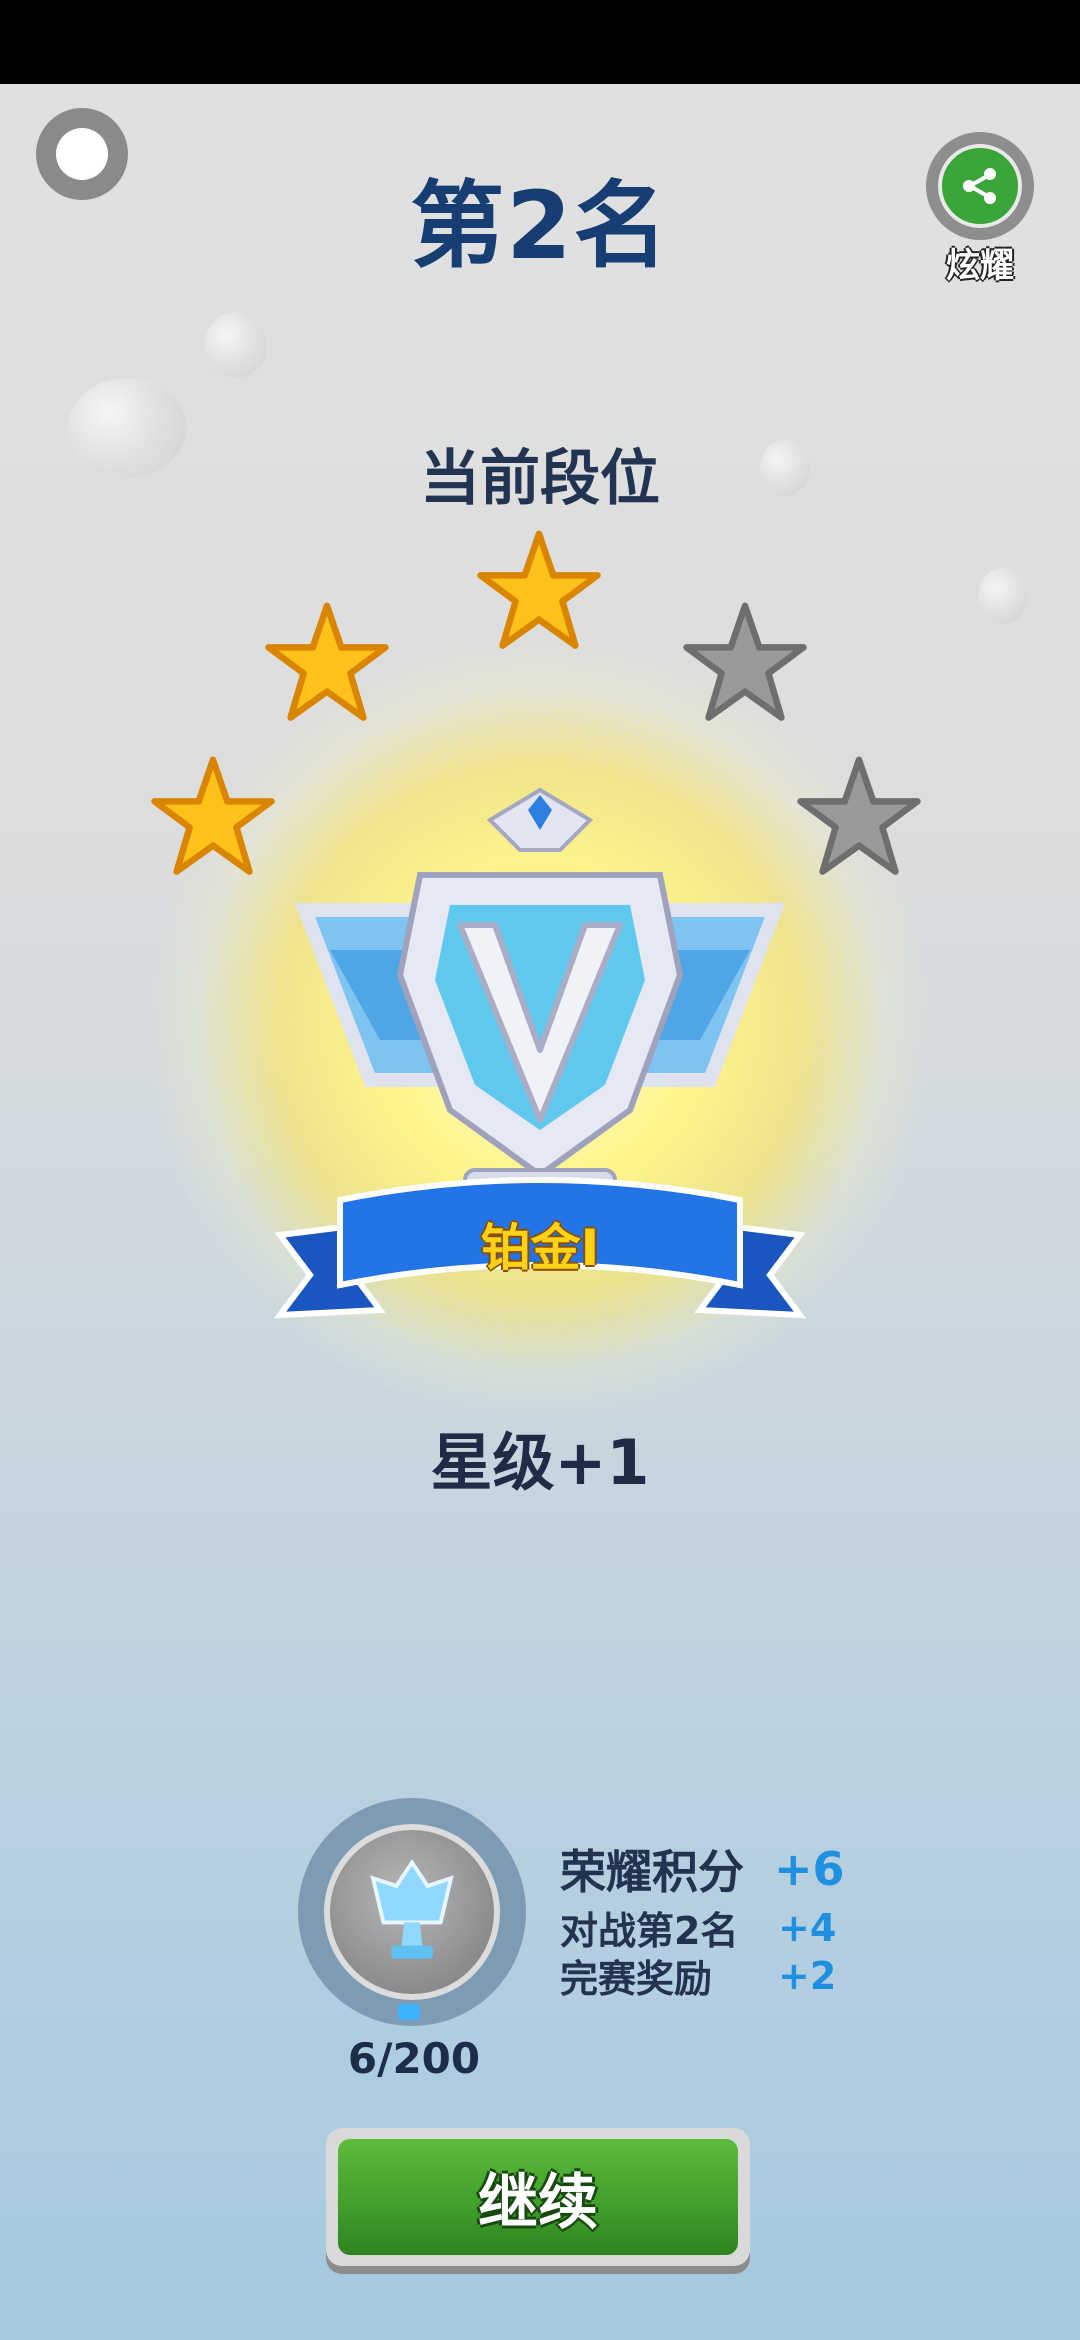 This screenshot has height=2340, width=1080. Describe the element at coordinates (414, 2058) in the screenshot. I see `honor-progress-text: 6/200` at that location.